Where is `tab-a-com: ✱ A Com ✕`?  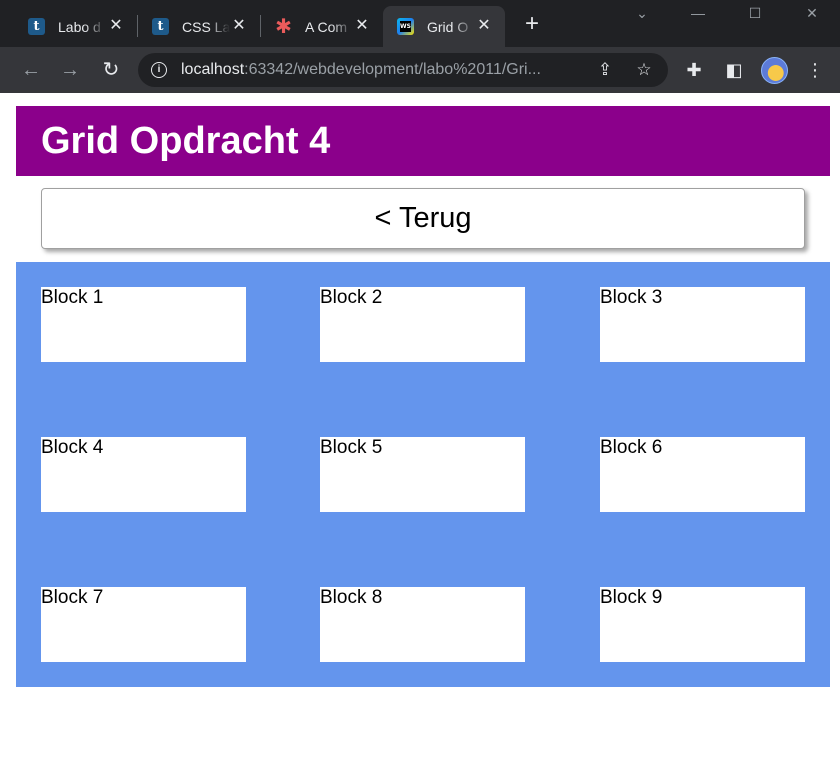 tab-a-com: ✱ A Com ✕ is located at coordinates (315, 26).